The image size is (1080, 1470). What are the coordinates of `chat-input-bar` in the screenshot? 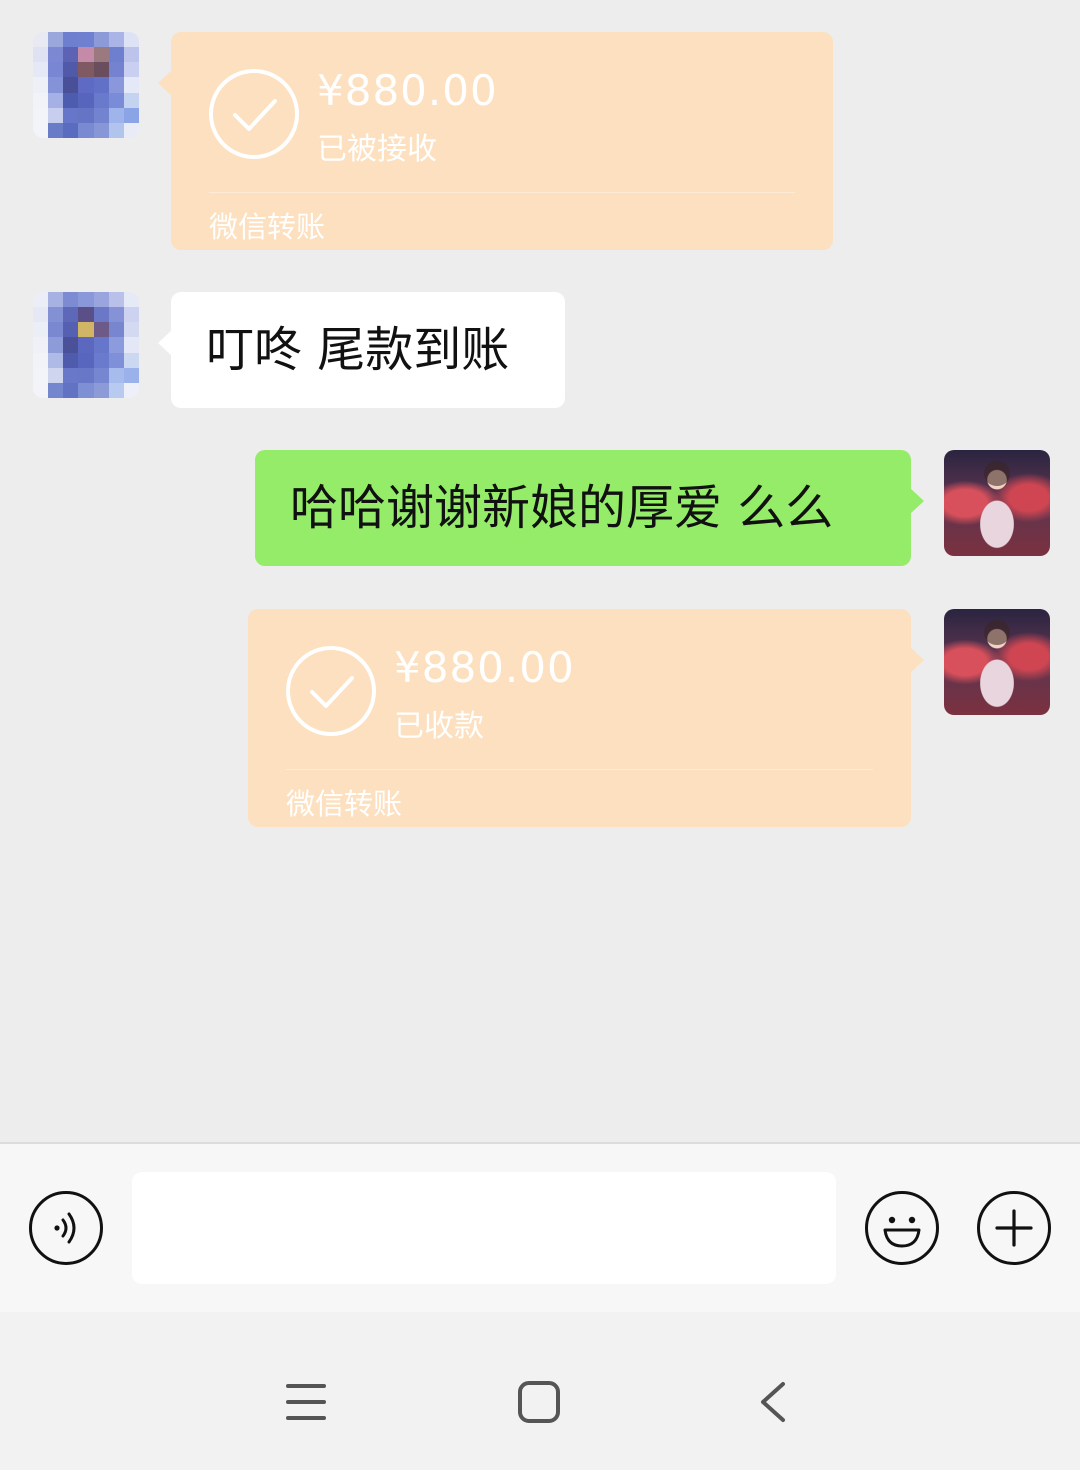 It's located at (540, 1227).